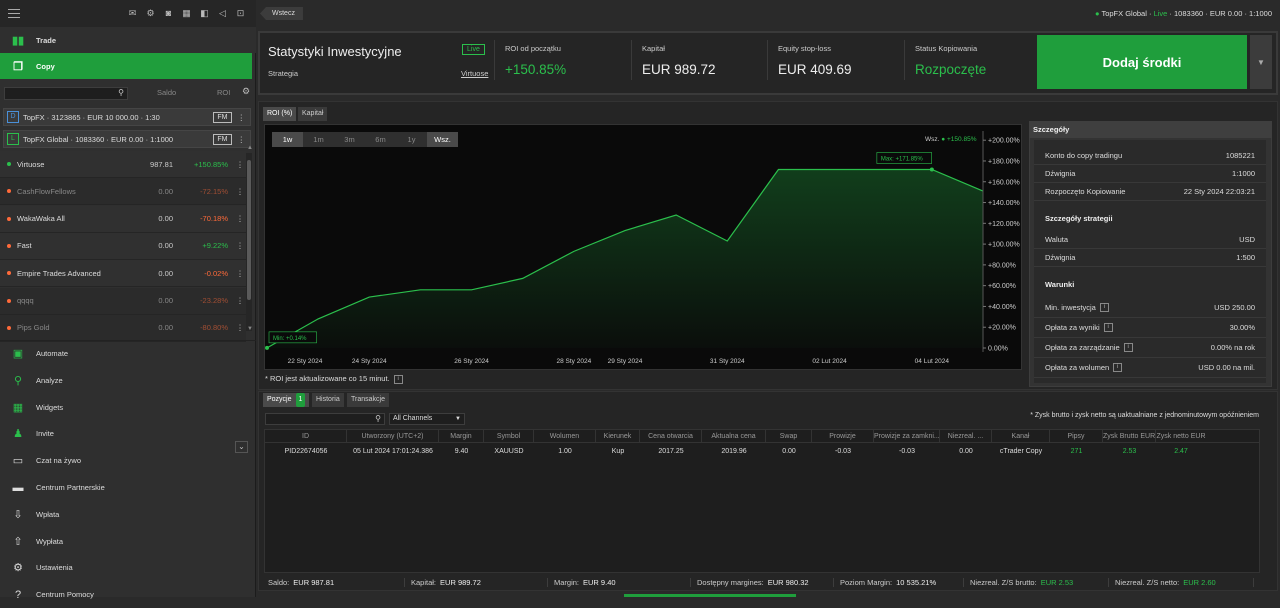 The height and width of the screenshot is (608, 1280). What do you see at coordinates (250, 148) in the screenshot?
I see `scroll-up-icon: ▲` at bounding box center [250, 148].